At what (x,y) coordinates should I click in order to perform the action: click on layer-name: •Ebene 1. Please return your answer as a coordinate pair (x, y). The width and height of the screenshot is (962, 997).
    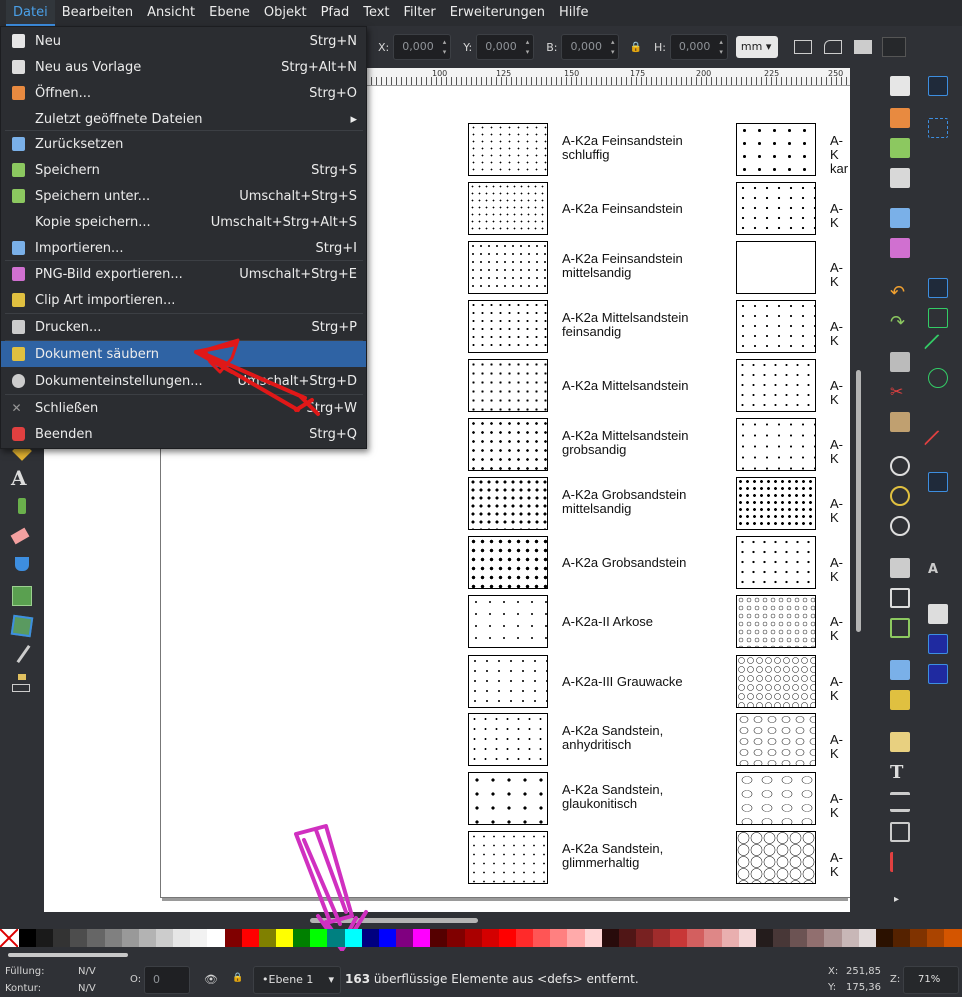
    Looking at the image, I should click on (288, 979).